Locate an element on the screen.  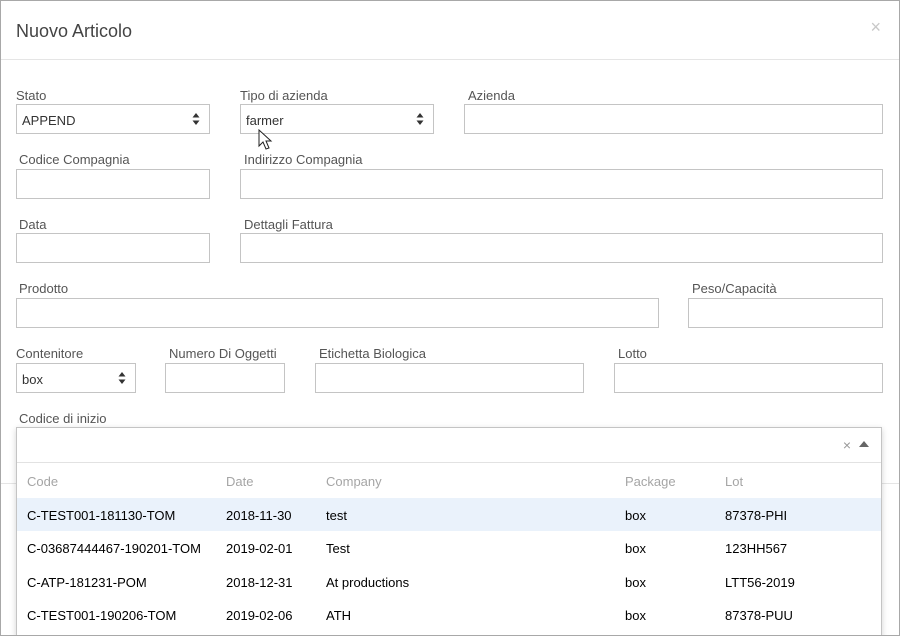
clear-icon: × is located at coordinates (847, 445).